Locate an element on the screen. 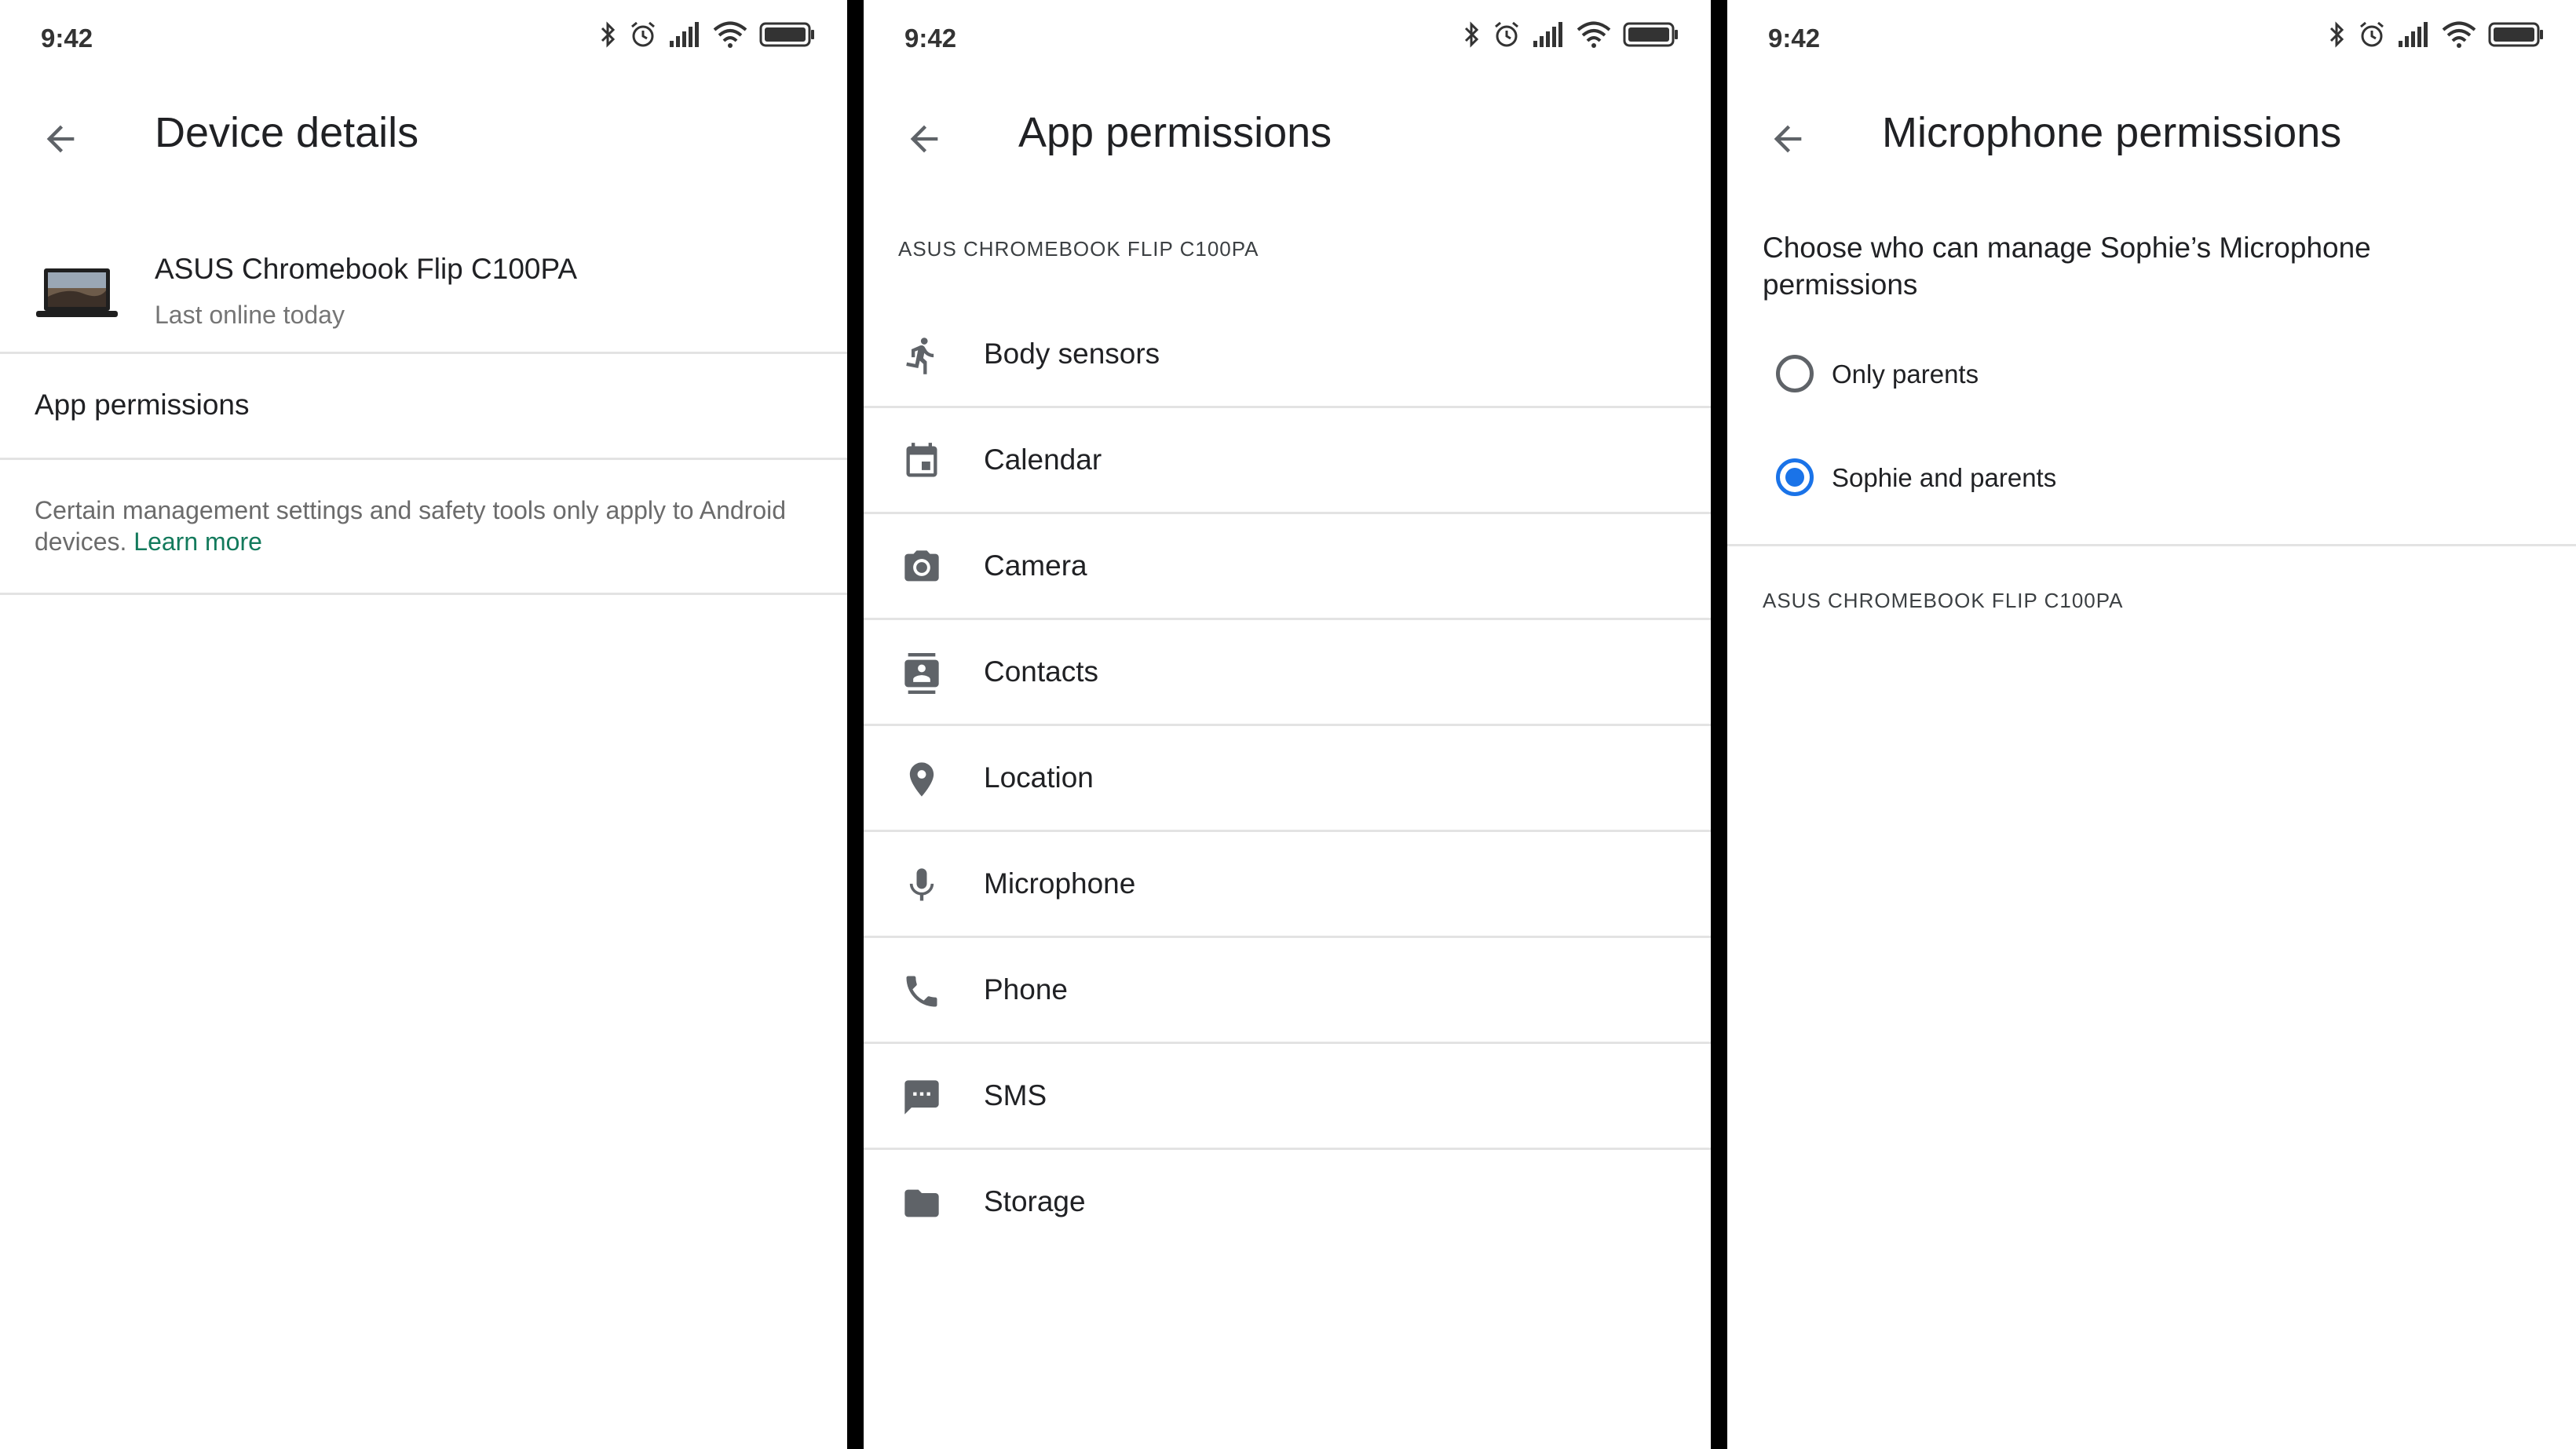  storage-icon is located at coordinates (921, 1203).